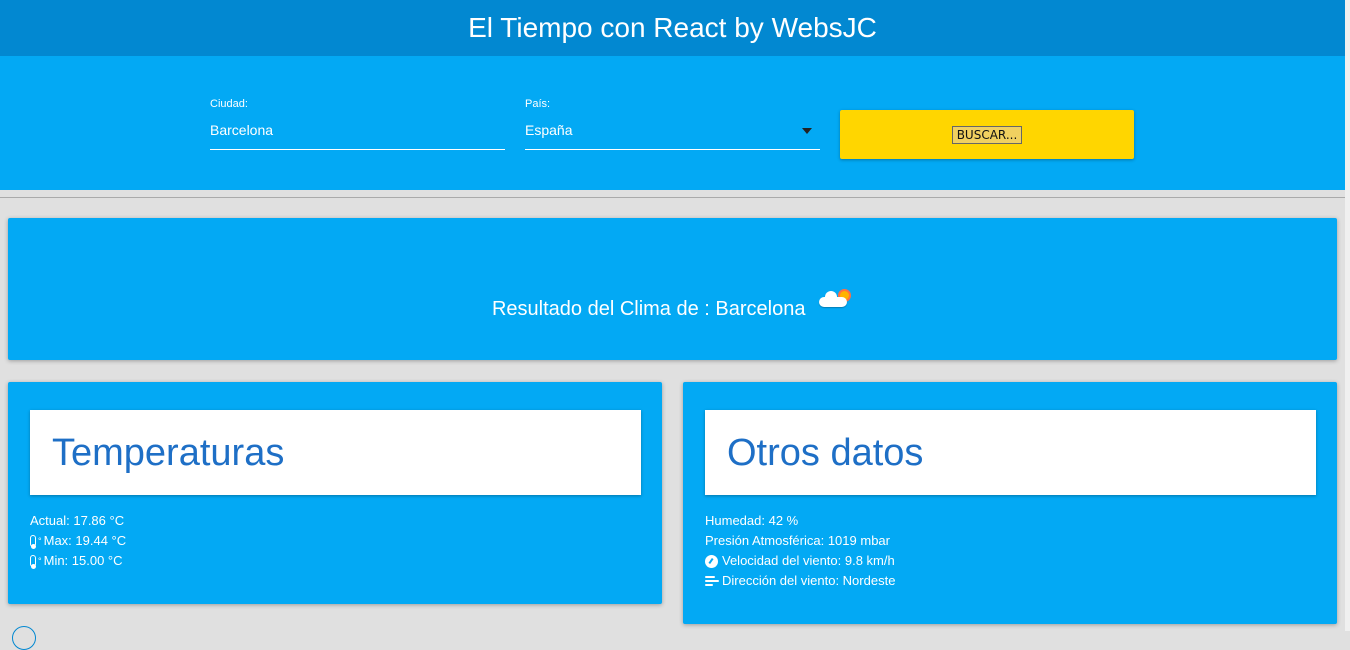  I want to click on divider, so click(672, 197).